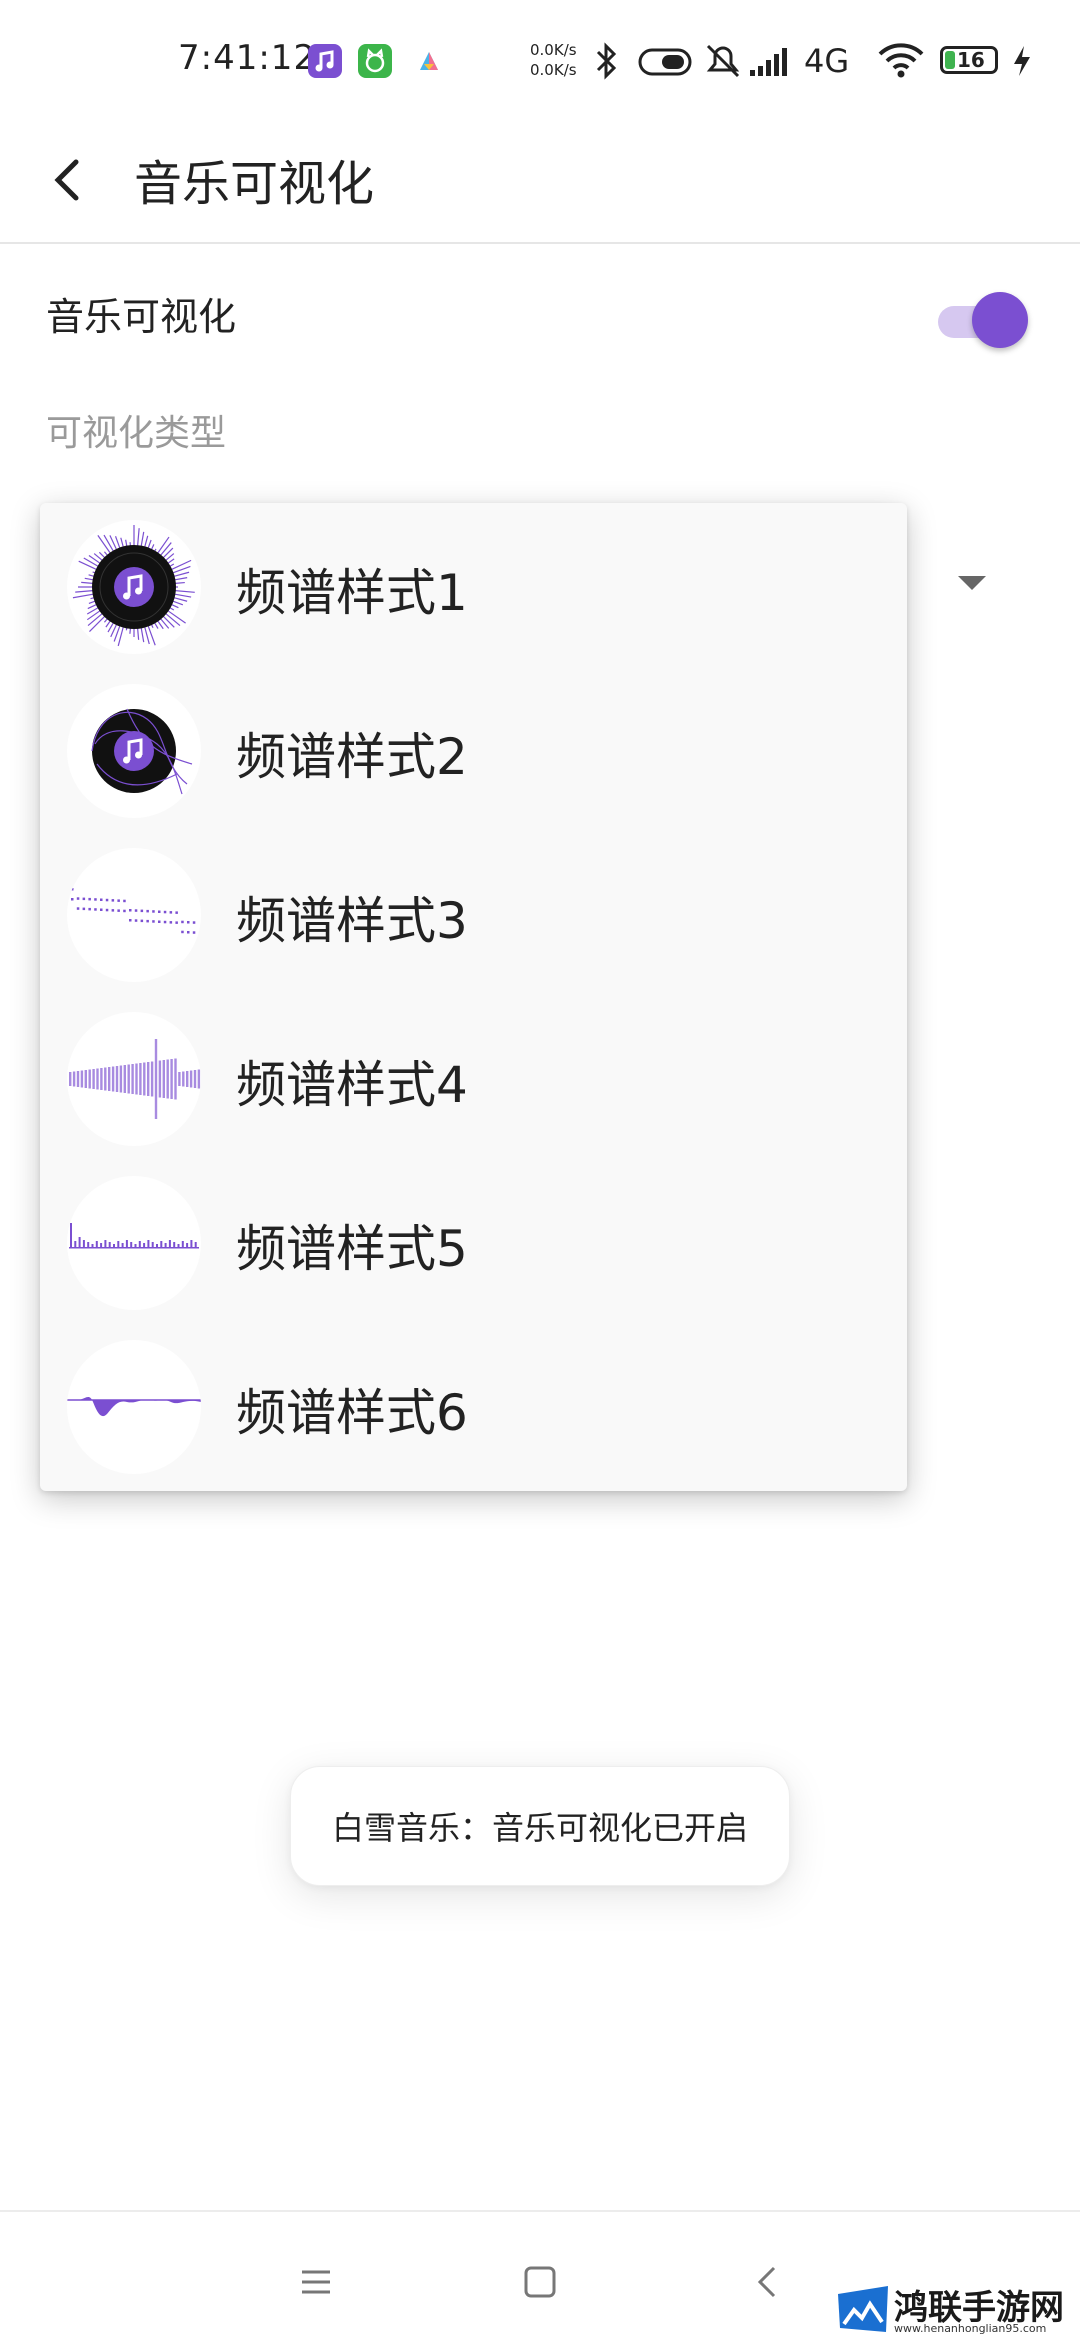 Image resolution: width=1080 pixels, height=2342 pixels. What do you see at coordinates (352, 1409) in the screenshot?
I see `menu-item-label: 频谱样式6` at bounding box center [352, 1409].